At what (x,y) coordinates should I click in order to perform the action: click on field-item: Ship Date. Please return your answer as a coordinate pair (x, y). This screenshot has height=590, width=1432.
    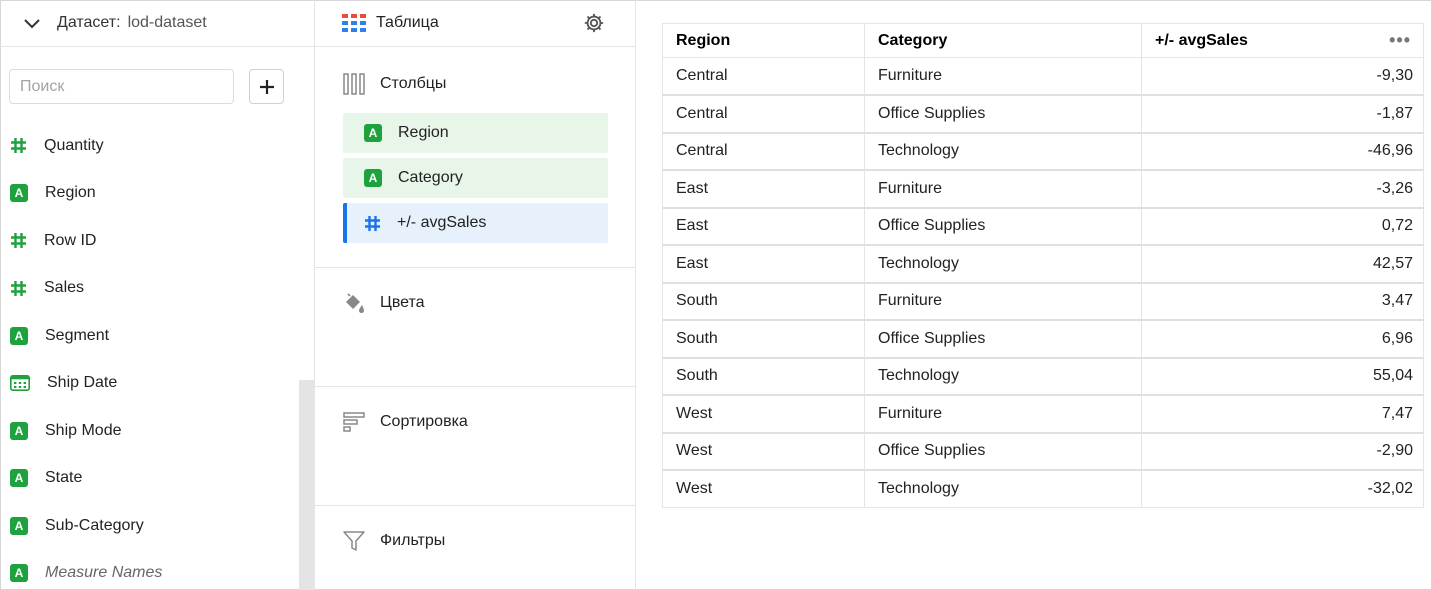
    Looking at the image, I should click on (150, 384).